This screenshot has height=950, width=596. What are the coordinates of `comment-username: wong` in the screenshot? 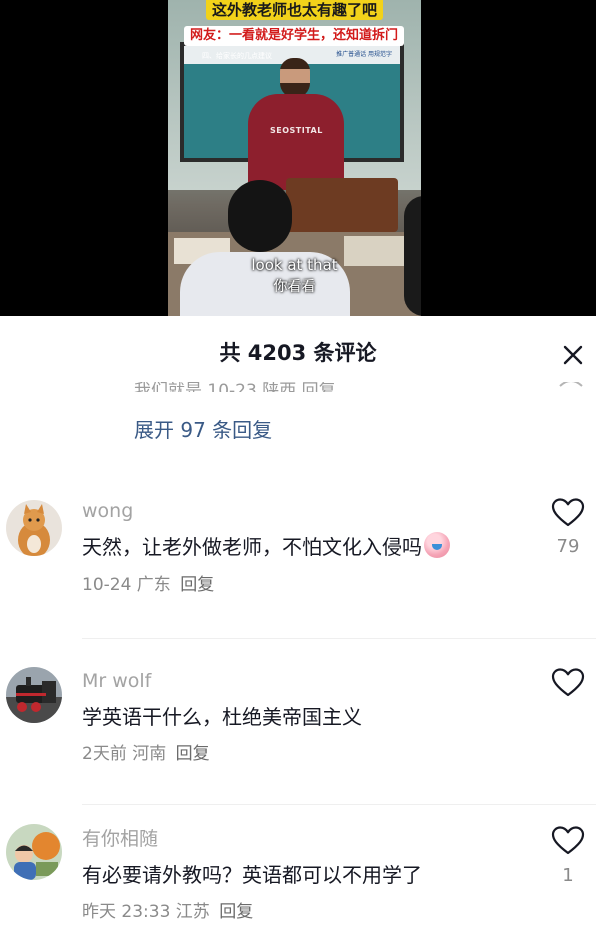 It's located at (107, 511).